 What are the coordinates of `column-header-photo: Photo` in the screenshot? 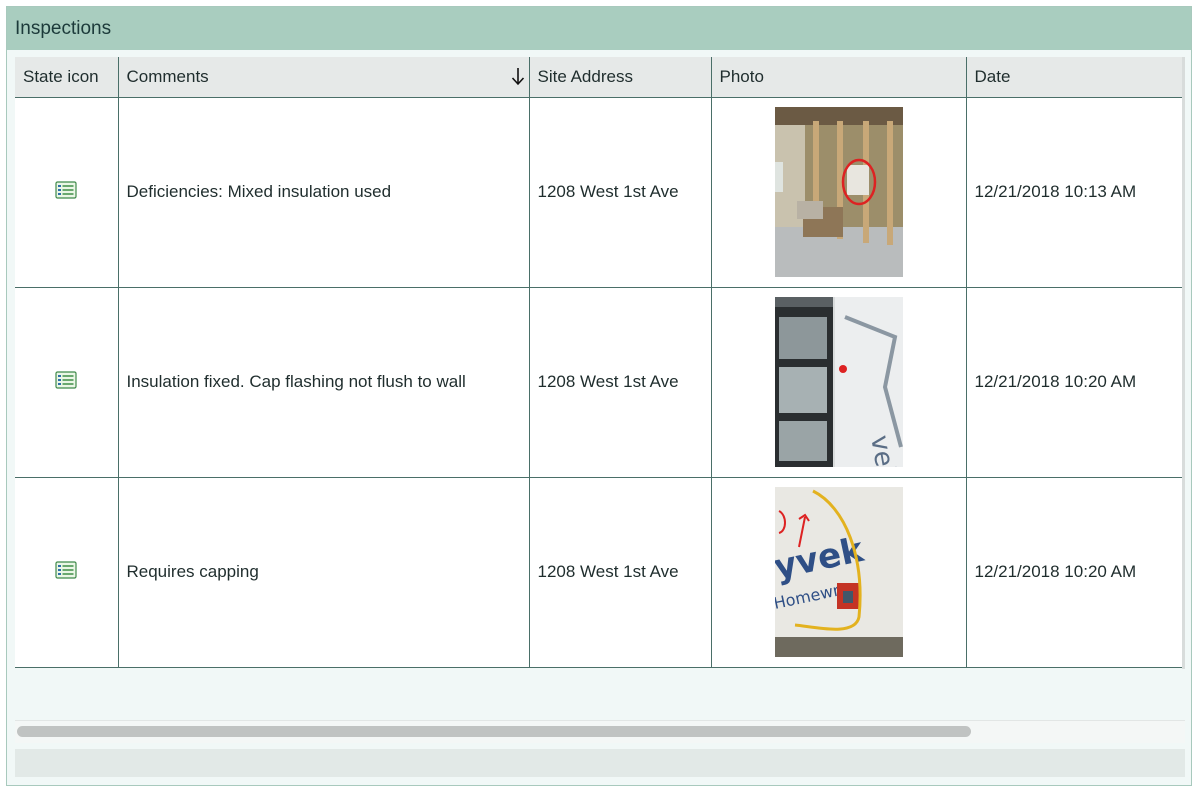 It's located at (838, 77).